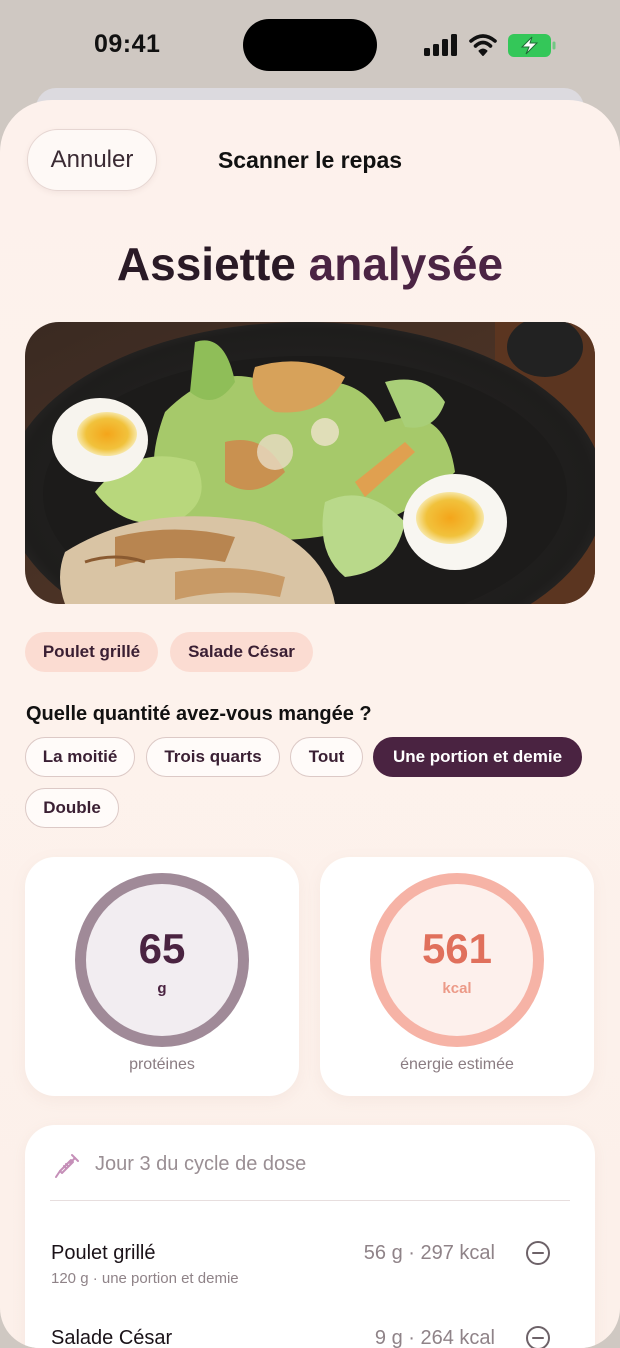  What do you see at coordinates (477, 757) in the screenshot?
I see `portion-chip-one-and-half: Une portion et demie` at bounding box center [477, 757].